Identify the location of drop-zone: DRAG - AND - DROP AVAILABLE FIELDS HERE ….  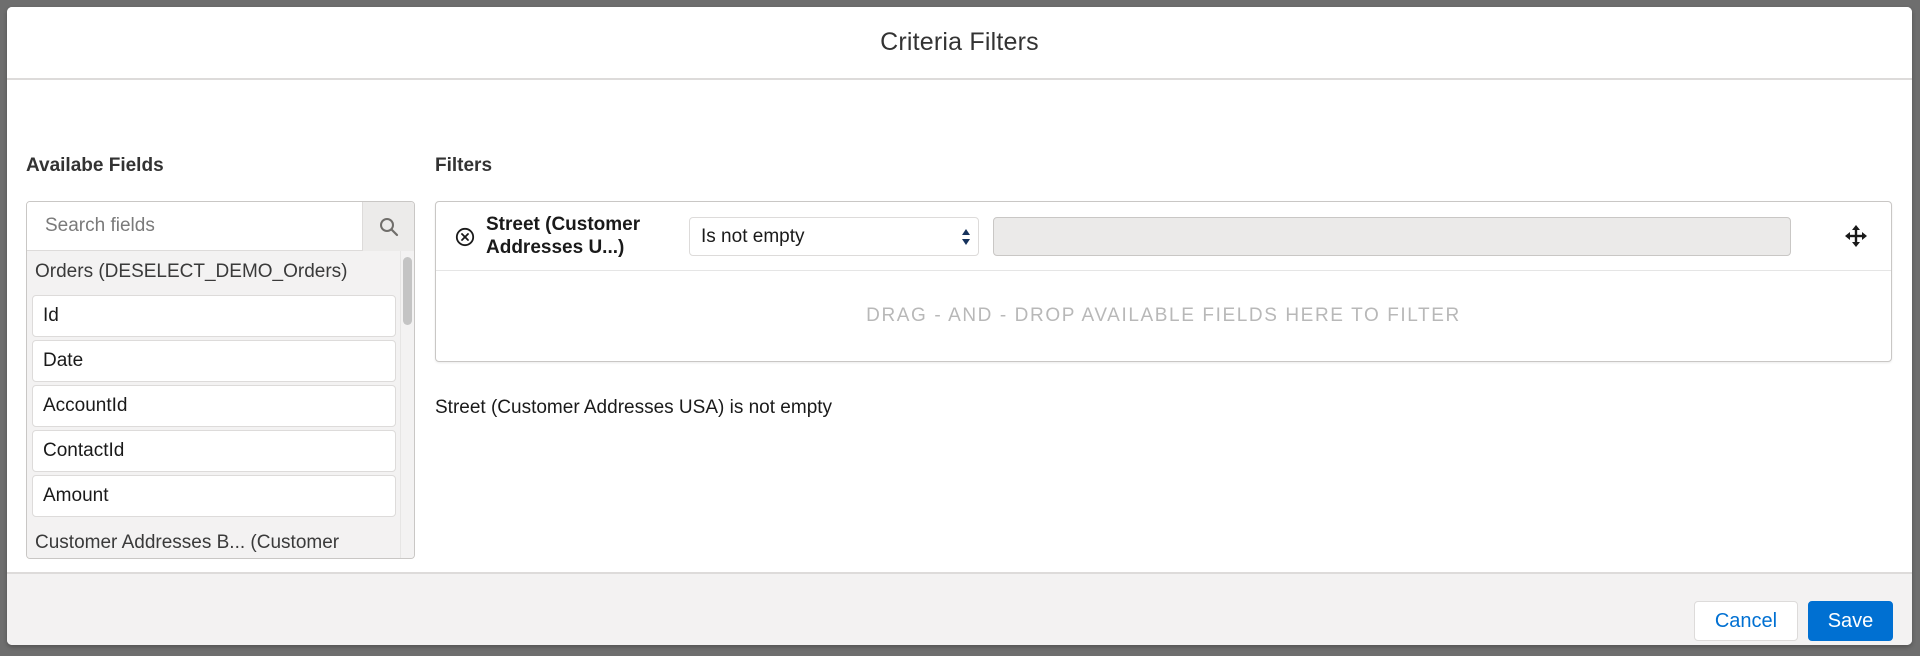
(1163, 316).